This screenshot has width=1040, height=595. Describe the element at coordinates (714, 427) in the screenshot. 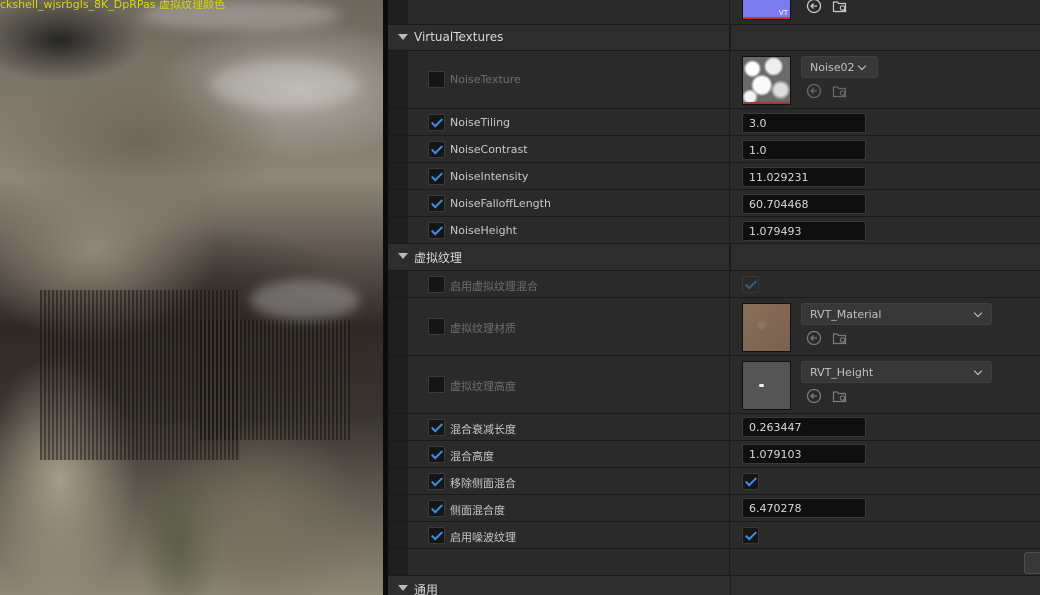

I see `property-row-blend-falloff-length: 混合衰减长度 0.263447` at that location.